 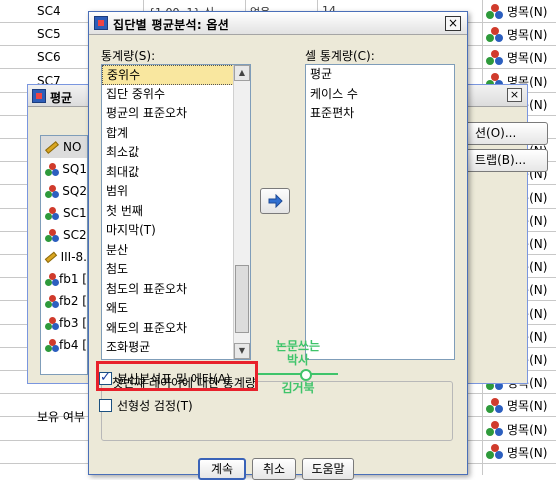 I want to click on variable-name: SQ2, so click(x=74, y=191).